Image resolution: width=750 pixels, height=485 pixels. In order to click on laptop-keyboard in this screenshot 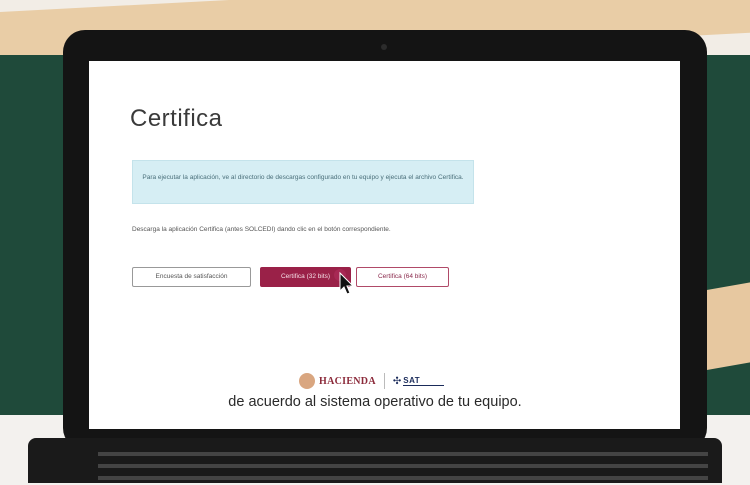, I will do `click(375, 460)`.